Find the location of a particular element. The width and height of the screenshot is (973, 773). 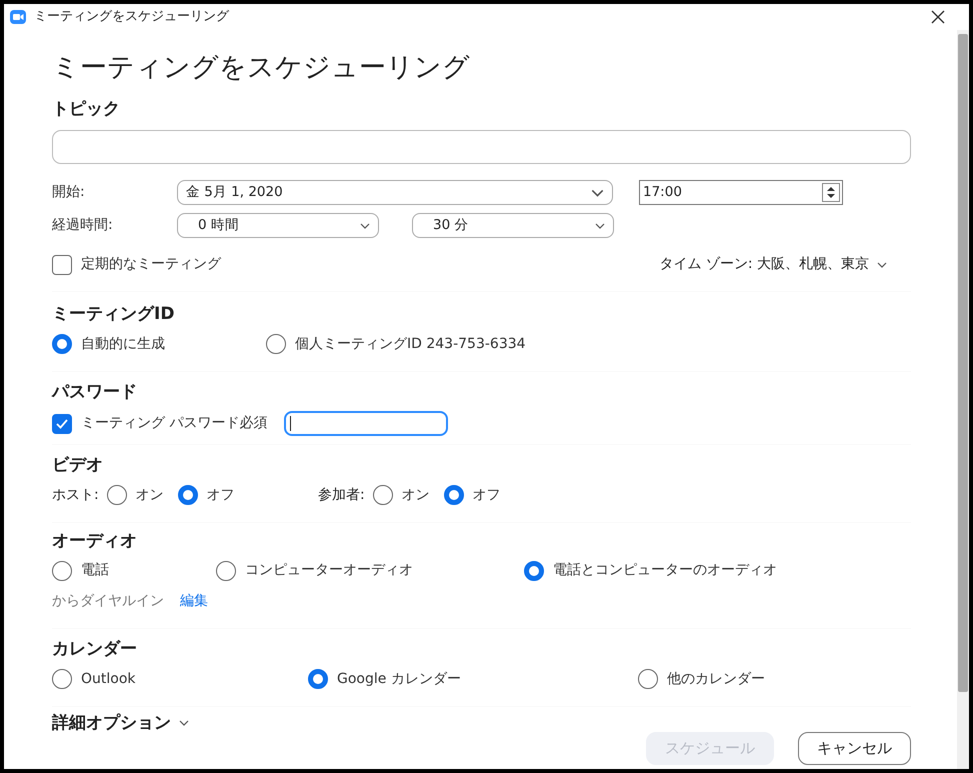

field-label: ホスト: is located at coordinates (75, 495).